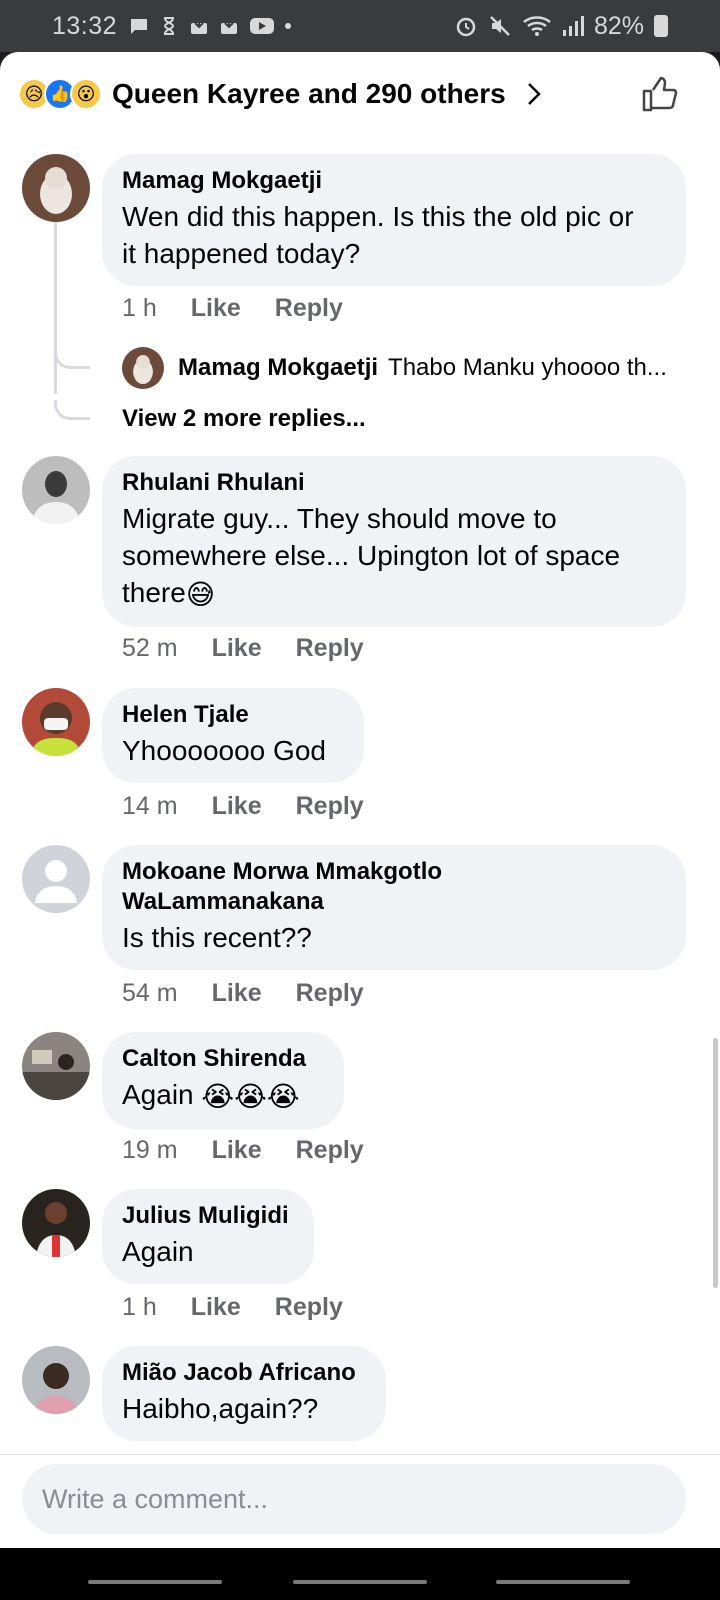 This screenshot has height=1600, width=720. I want to click on battery-percent: 82%, so click(618, 25).